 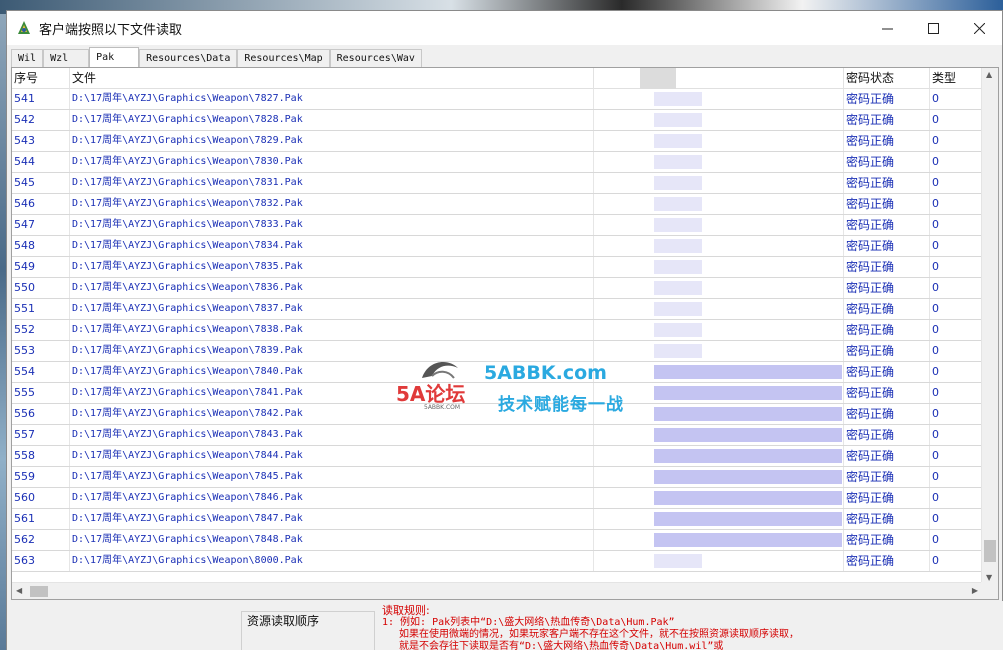 I want to click on tab-resources-wav: Resources\Wav, so click(x=375, y=58).